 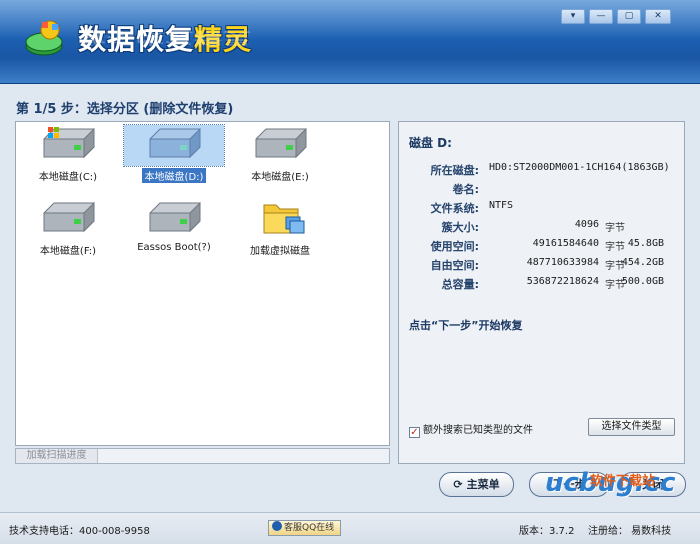 I want to click on window-close-button: ✕, so click(x=658, y=16).